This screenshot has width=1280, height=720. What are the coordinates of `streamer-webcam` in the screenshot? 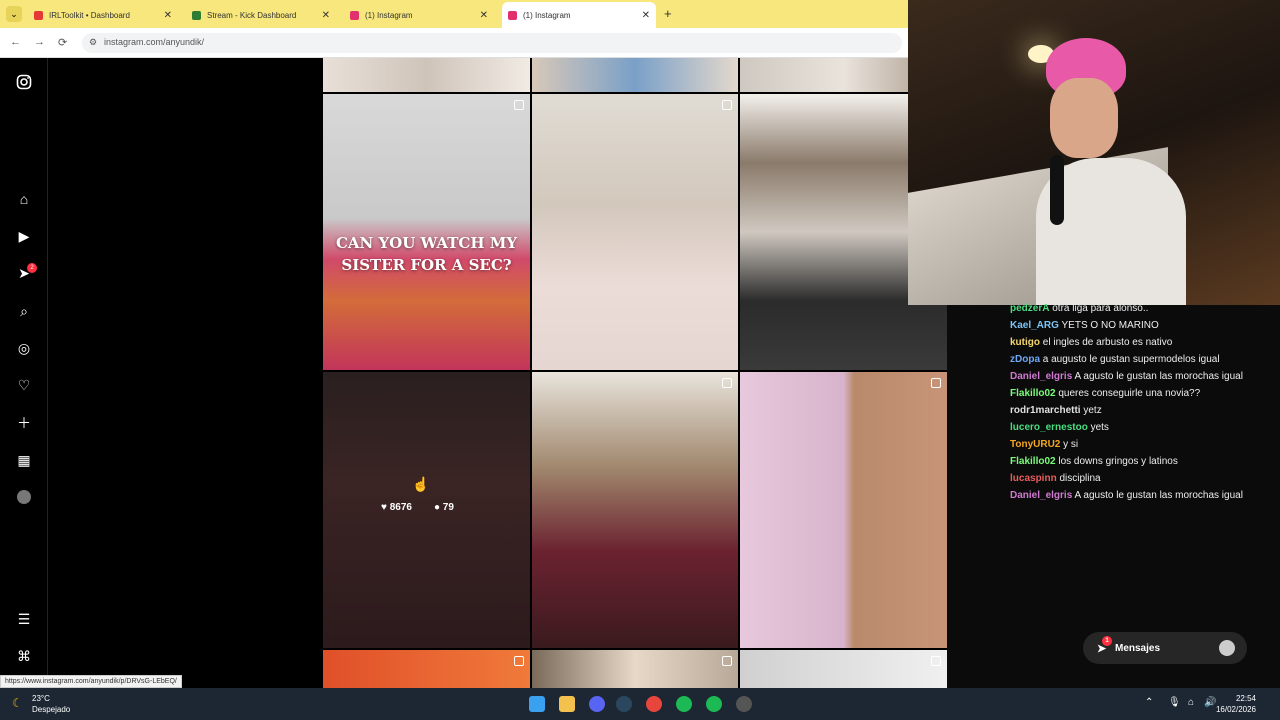 It's located at (1094, 152).